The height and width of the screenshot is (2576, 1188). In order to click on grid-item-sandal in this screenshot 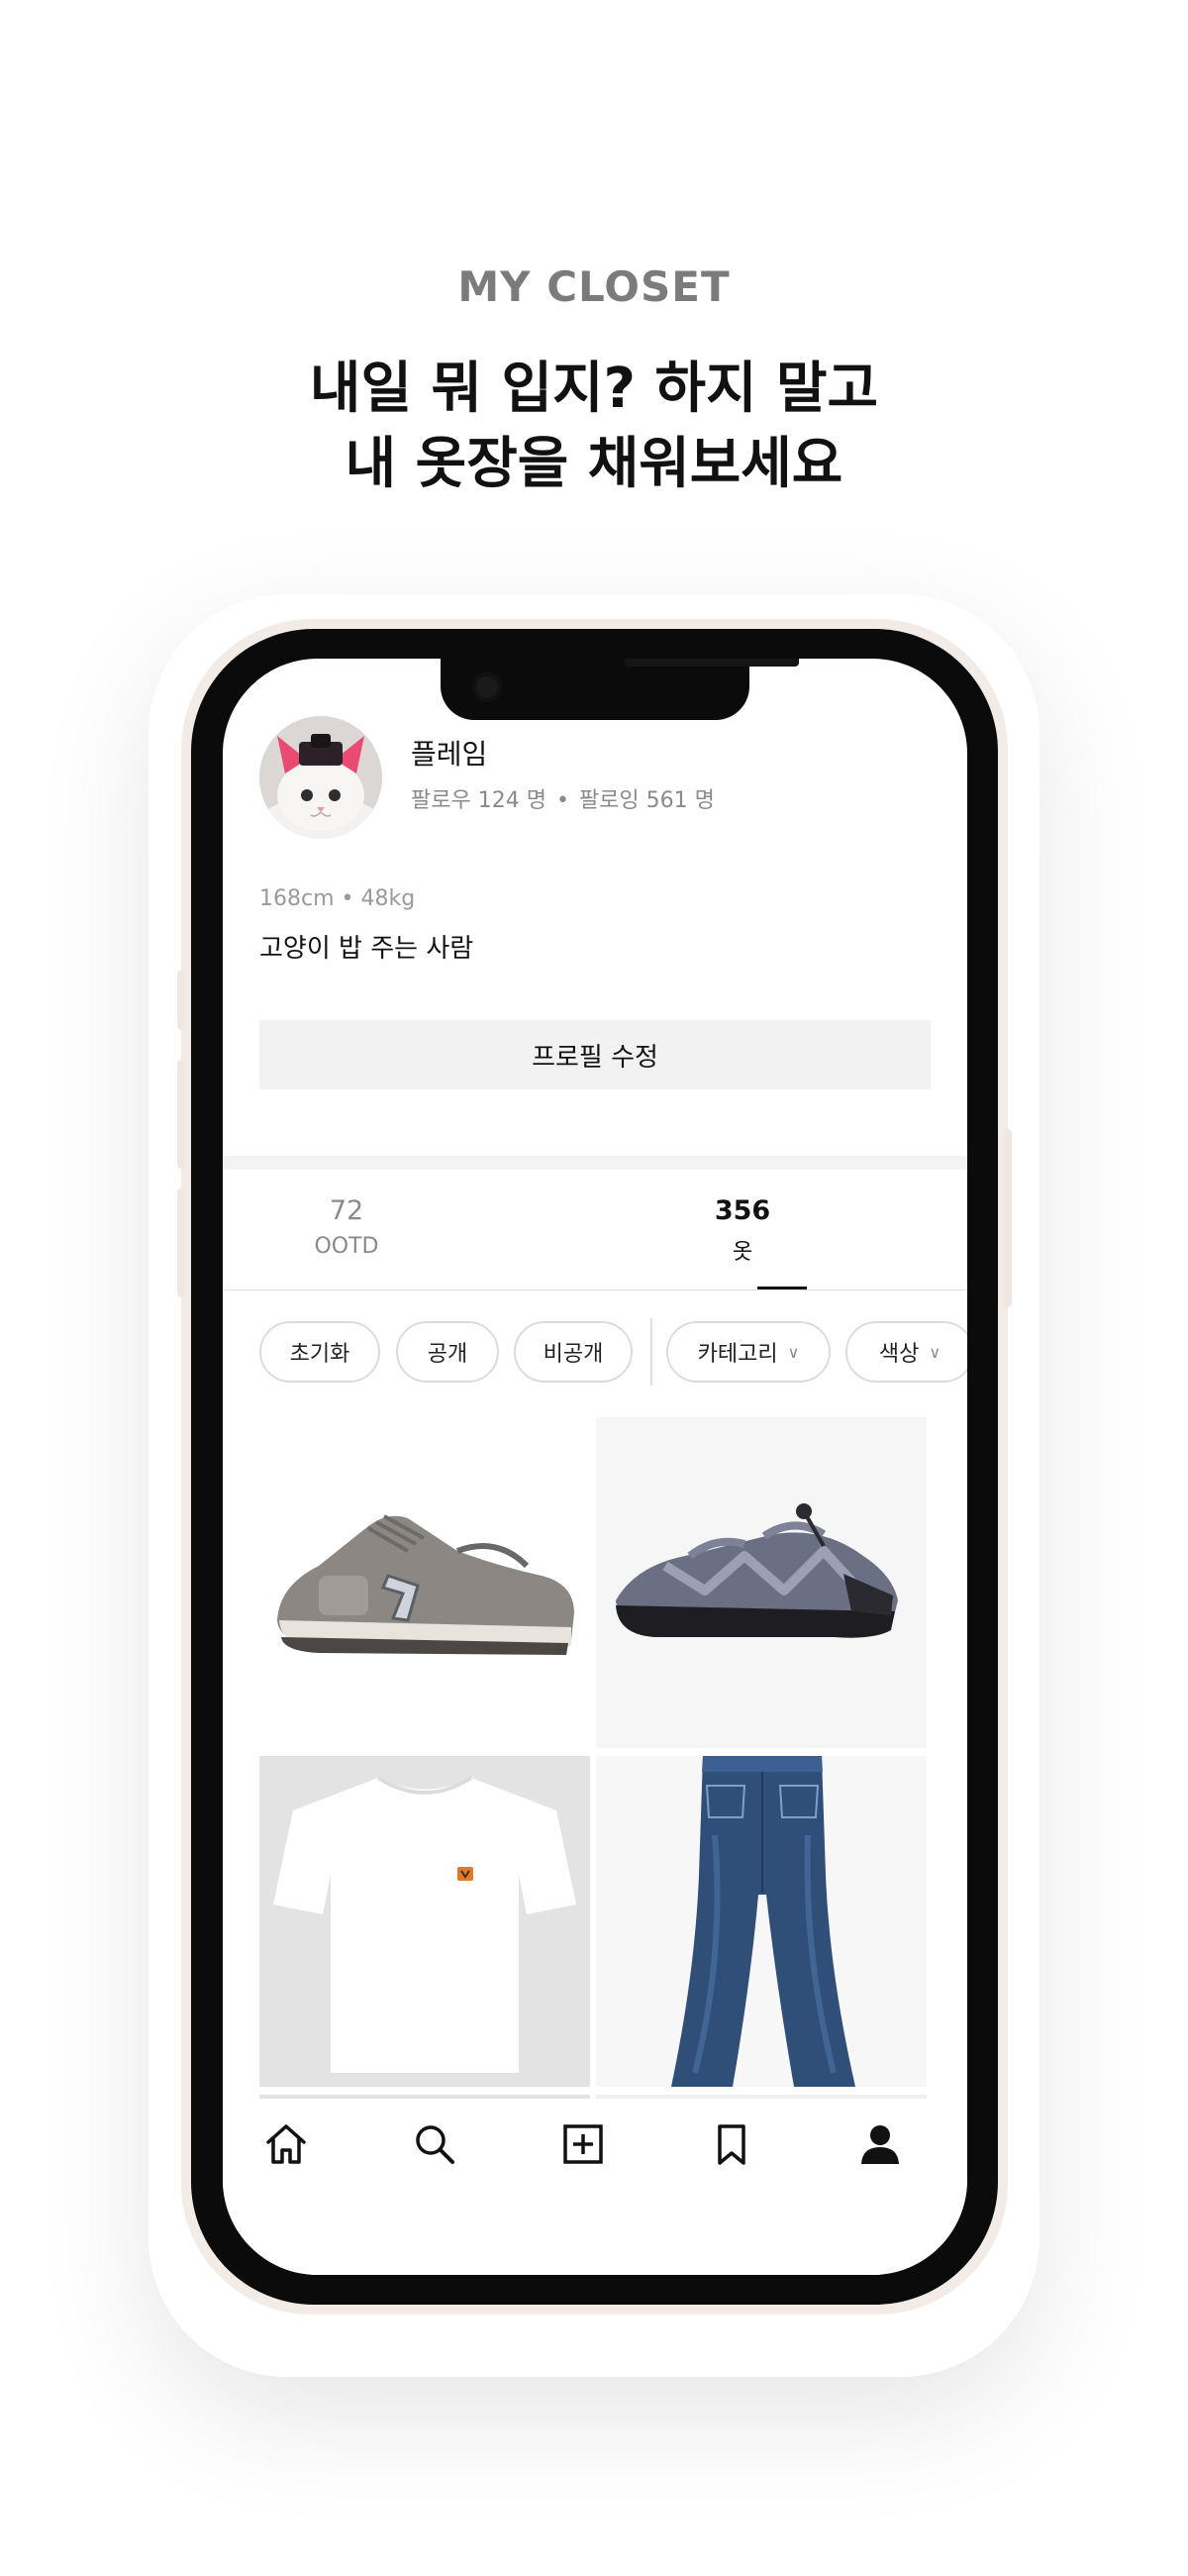, I will do `click(762, 1582)`.